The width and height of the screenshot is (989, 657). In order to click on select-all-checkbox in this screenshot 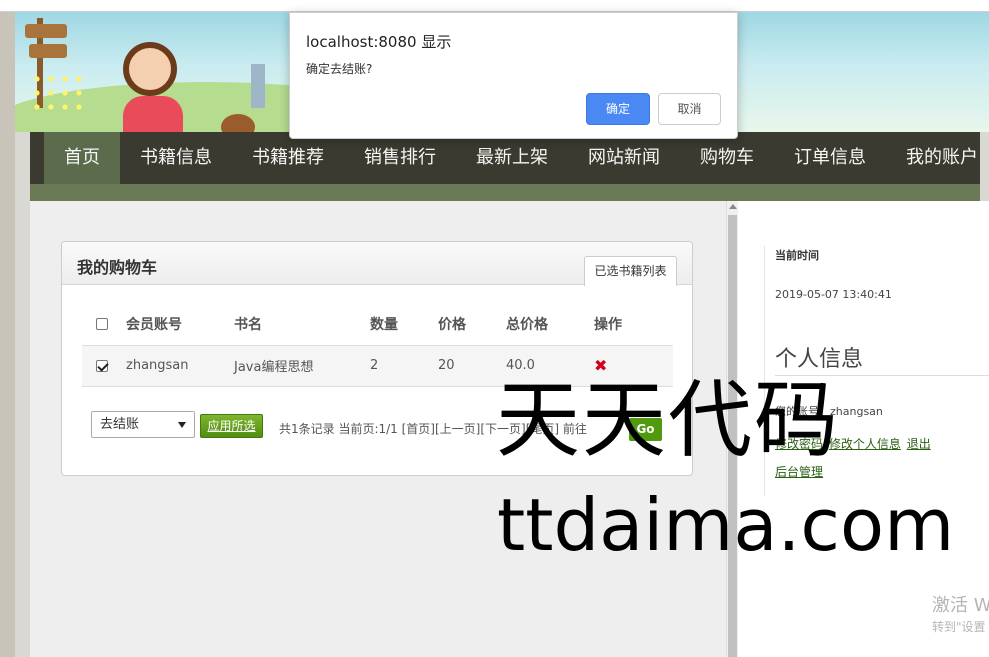, I will do `click(102, 324)`.